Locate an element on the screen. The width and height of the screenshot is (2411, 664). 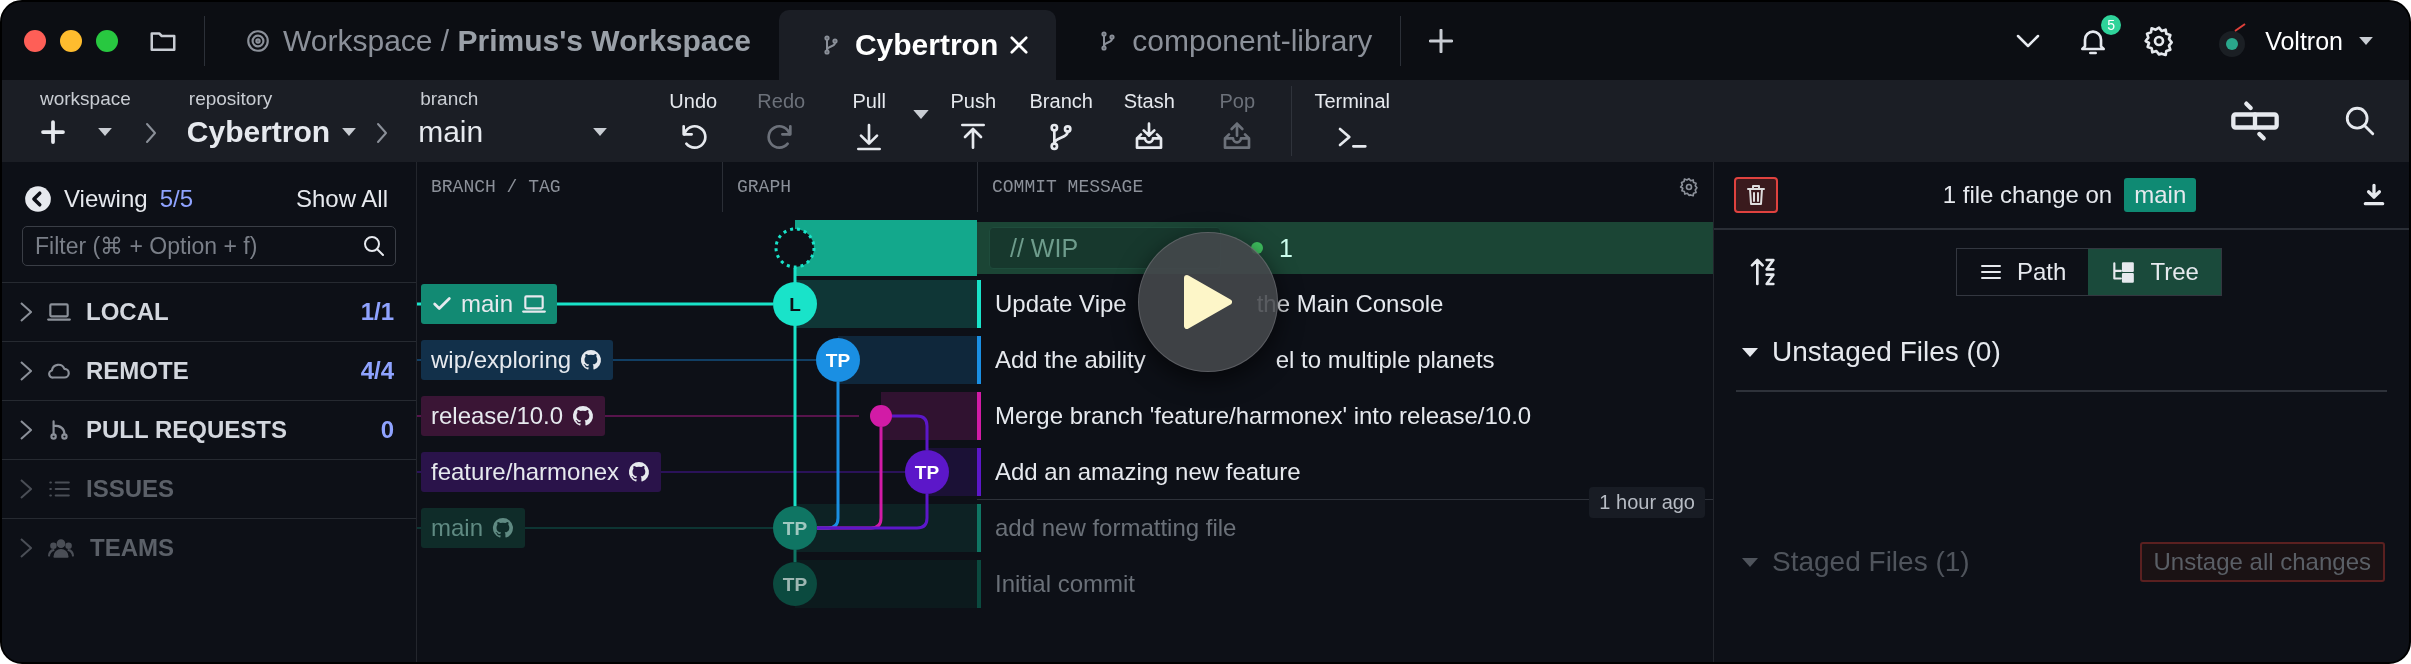
commit-message: Merge branch 'feature/harmonex' into release/10.0 is located at coordinates (1263, 416).